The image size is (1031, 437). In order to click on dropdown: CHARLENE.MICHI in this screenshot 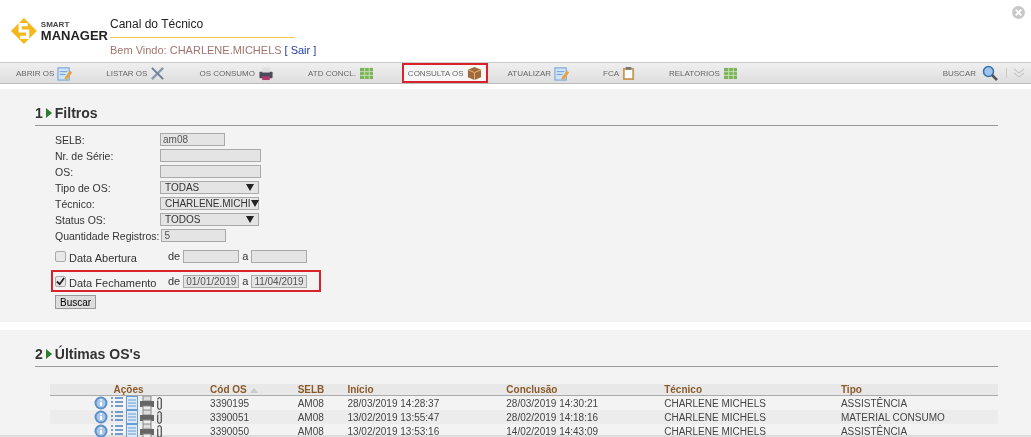, I will do `click(209, 203)`.